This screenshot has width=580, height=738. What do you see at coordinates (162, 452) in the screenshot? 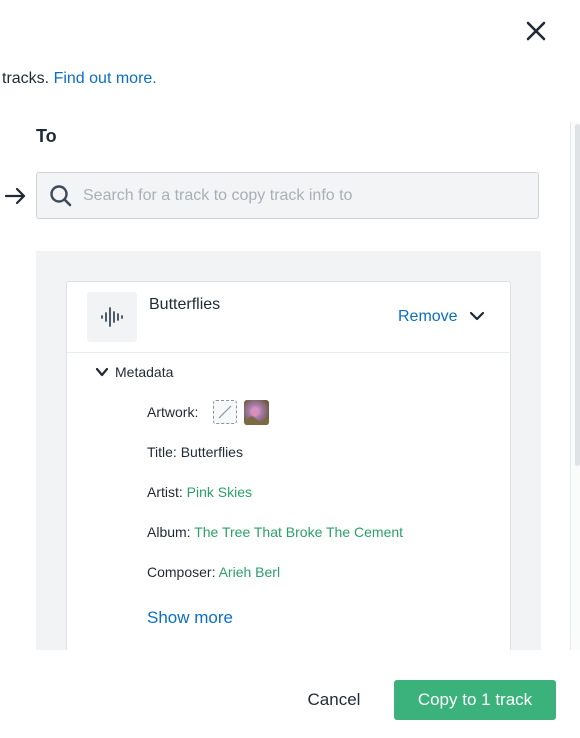
I see `title-label: Title:` at bounding box center [162, 452].